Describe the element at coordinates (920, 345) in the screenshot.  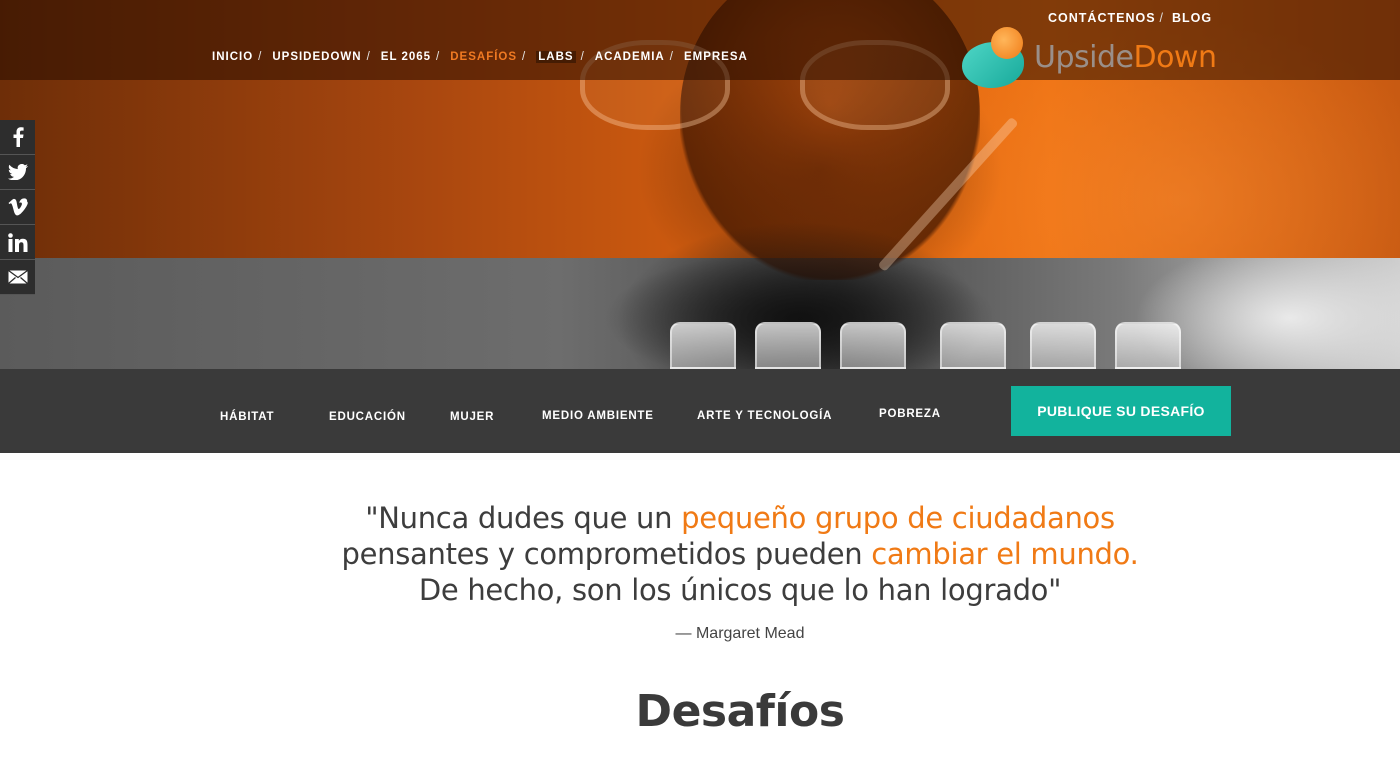
I see `test-tubes` at that location.